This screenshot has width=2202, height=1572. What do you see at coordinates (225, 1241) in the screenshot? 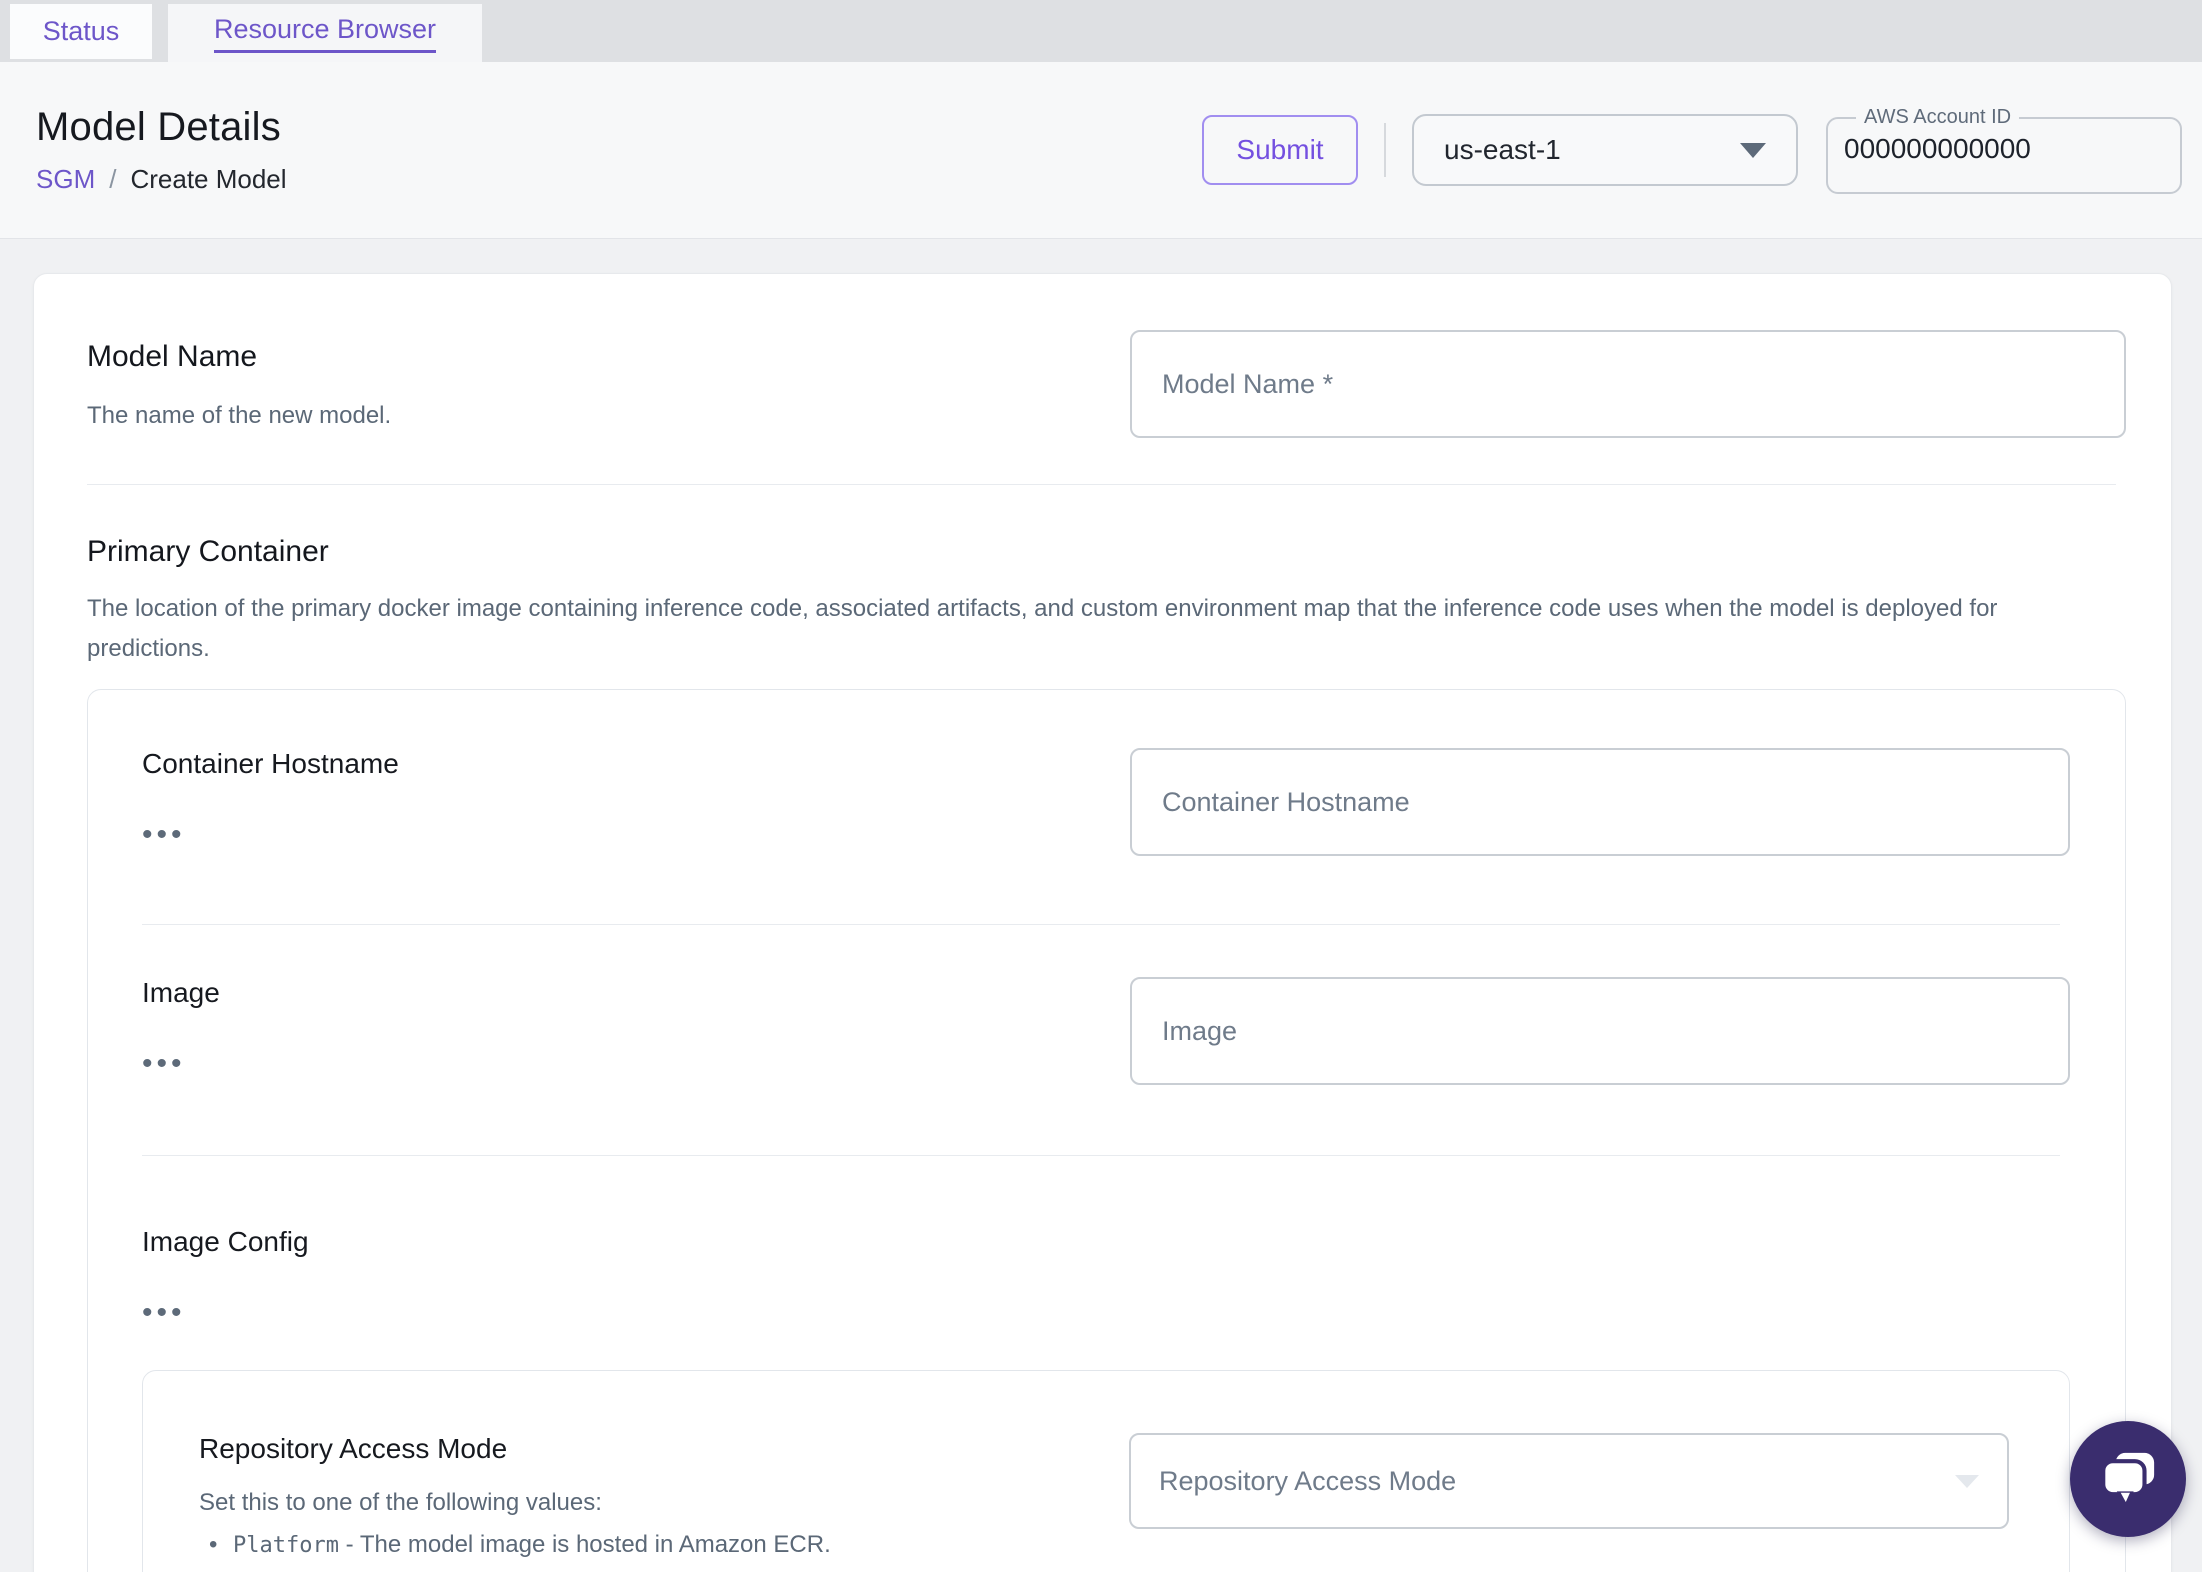
I see `image-config-label: Image Config` at bounding box center [225, 1241].